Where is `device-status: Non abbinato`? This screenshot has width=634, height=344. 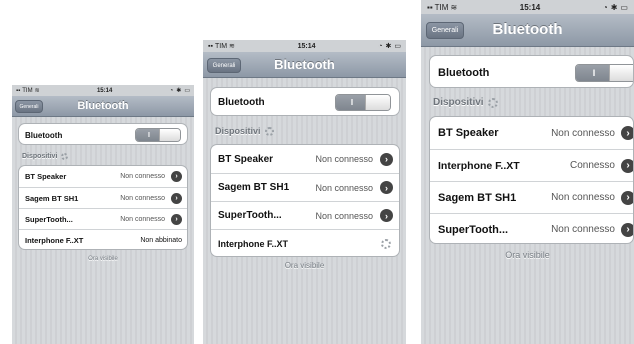
device-status: Non abbinato is located at coordinates (161, 240).